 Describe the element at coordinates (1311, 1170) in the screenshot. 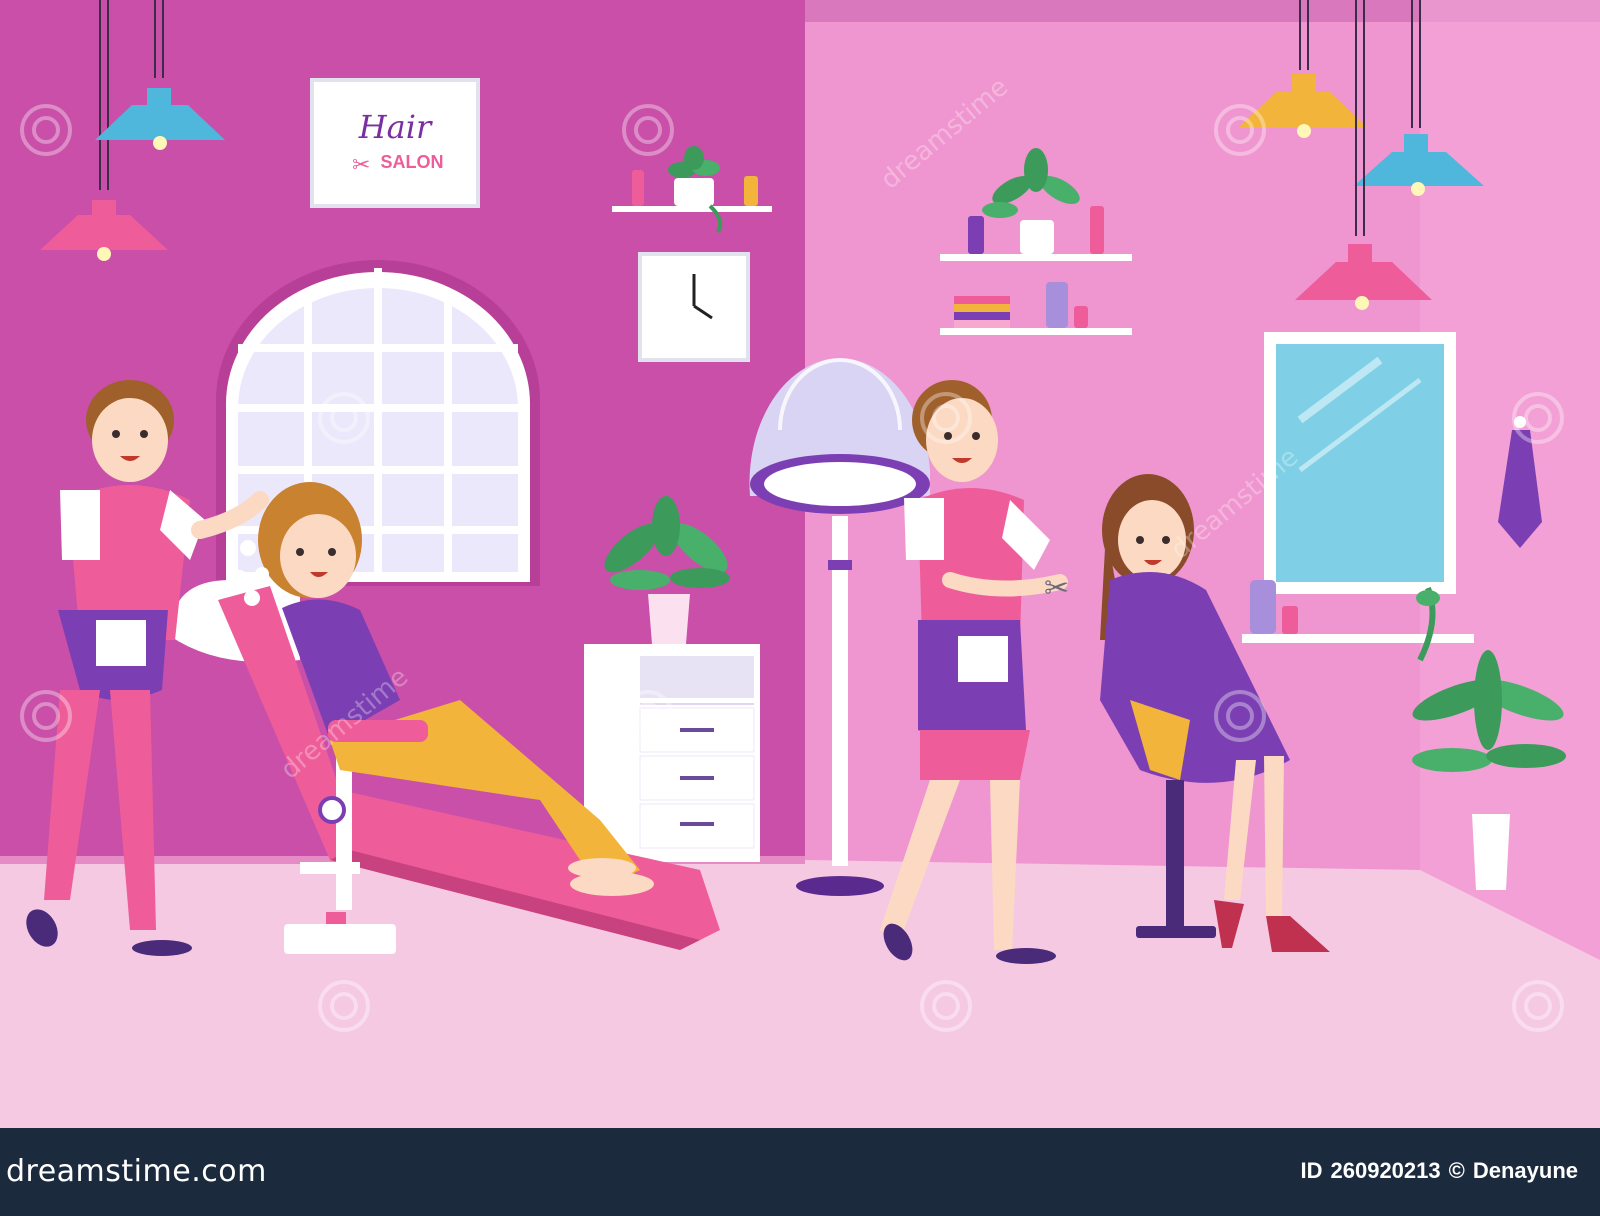

I see `footer-id-label: ID` at that location.